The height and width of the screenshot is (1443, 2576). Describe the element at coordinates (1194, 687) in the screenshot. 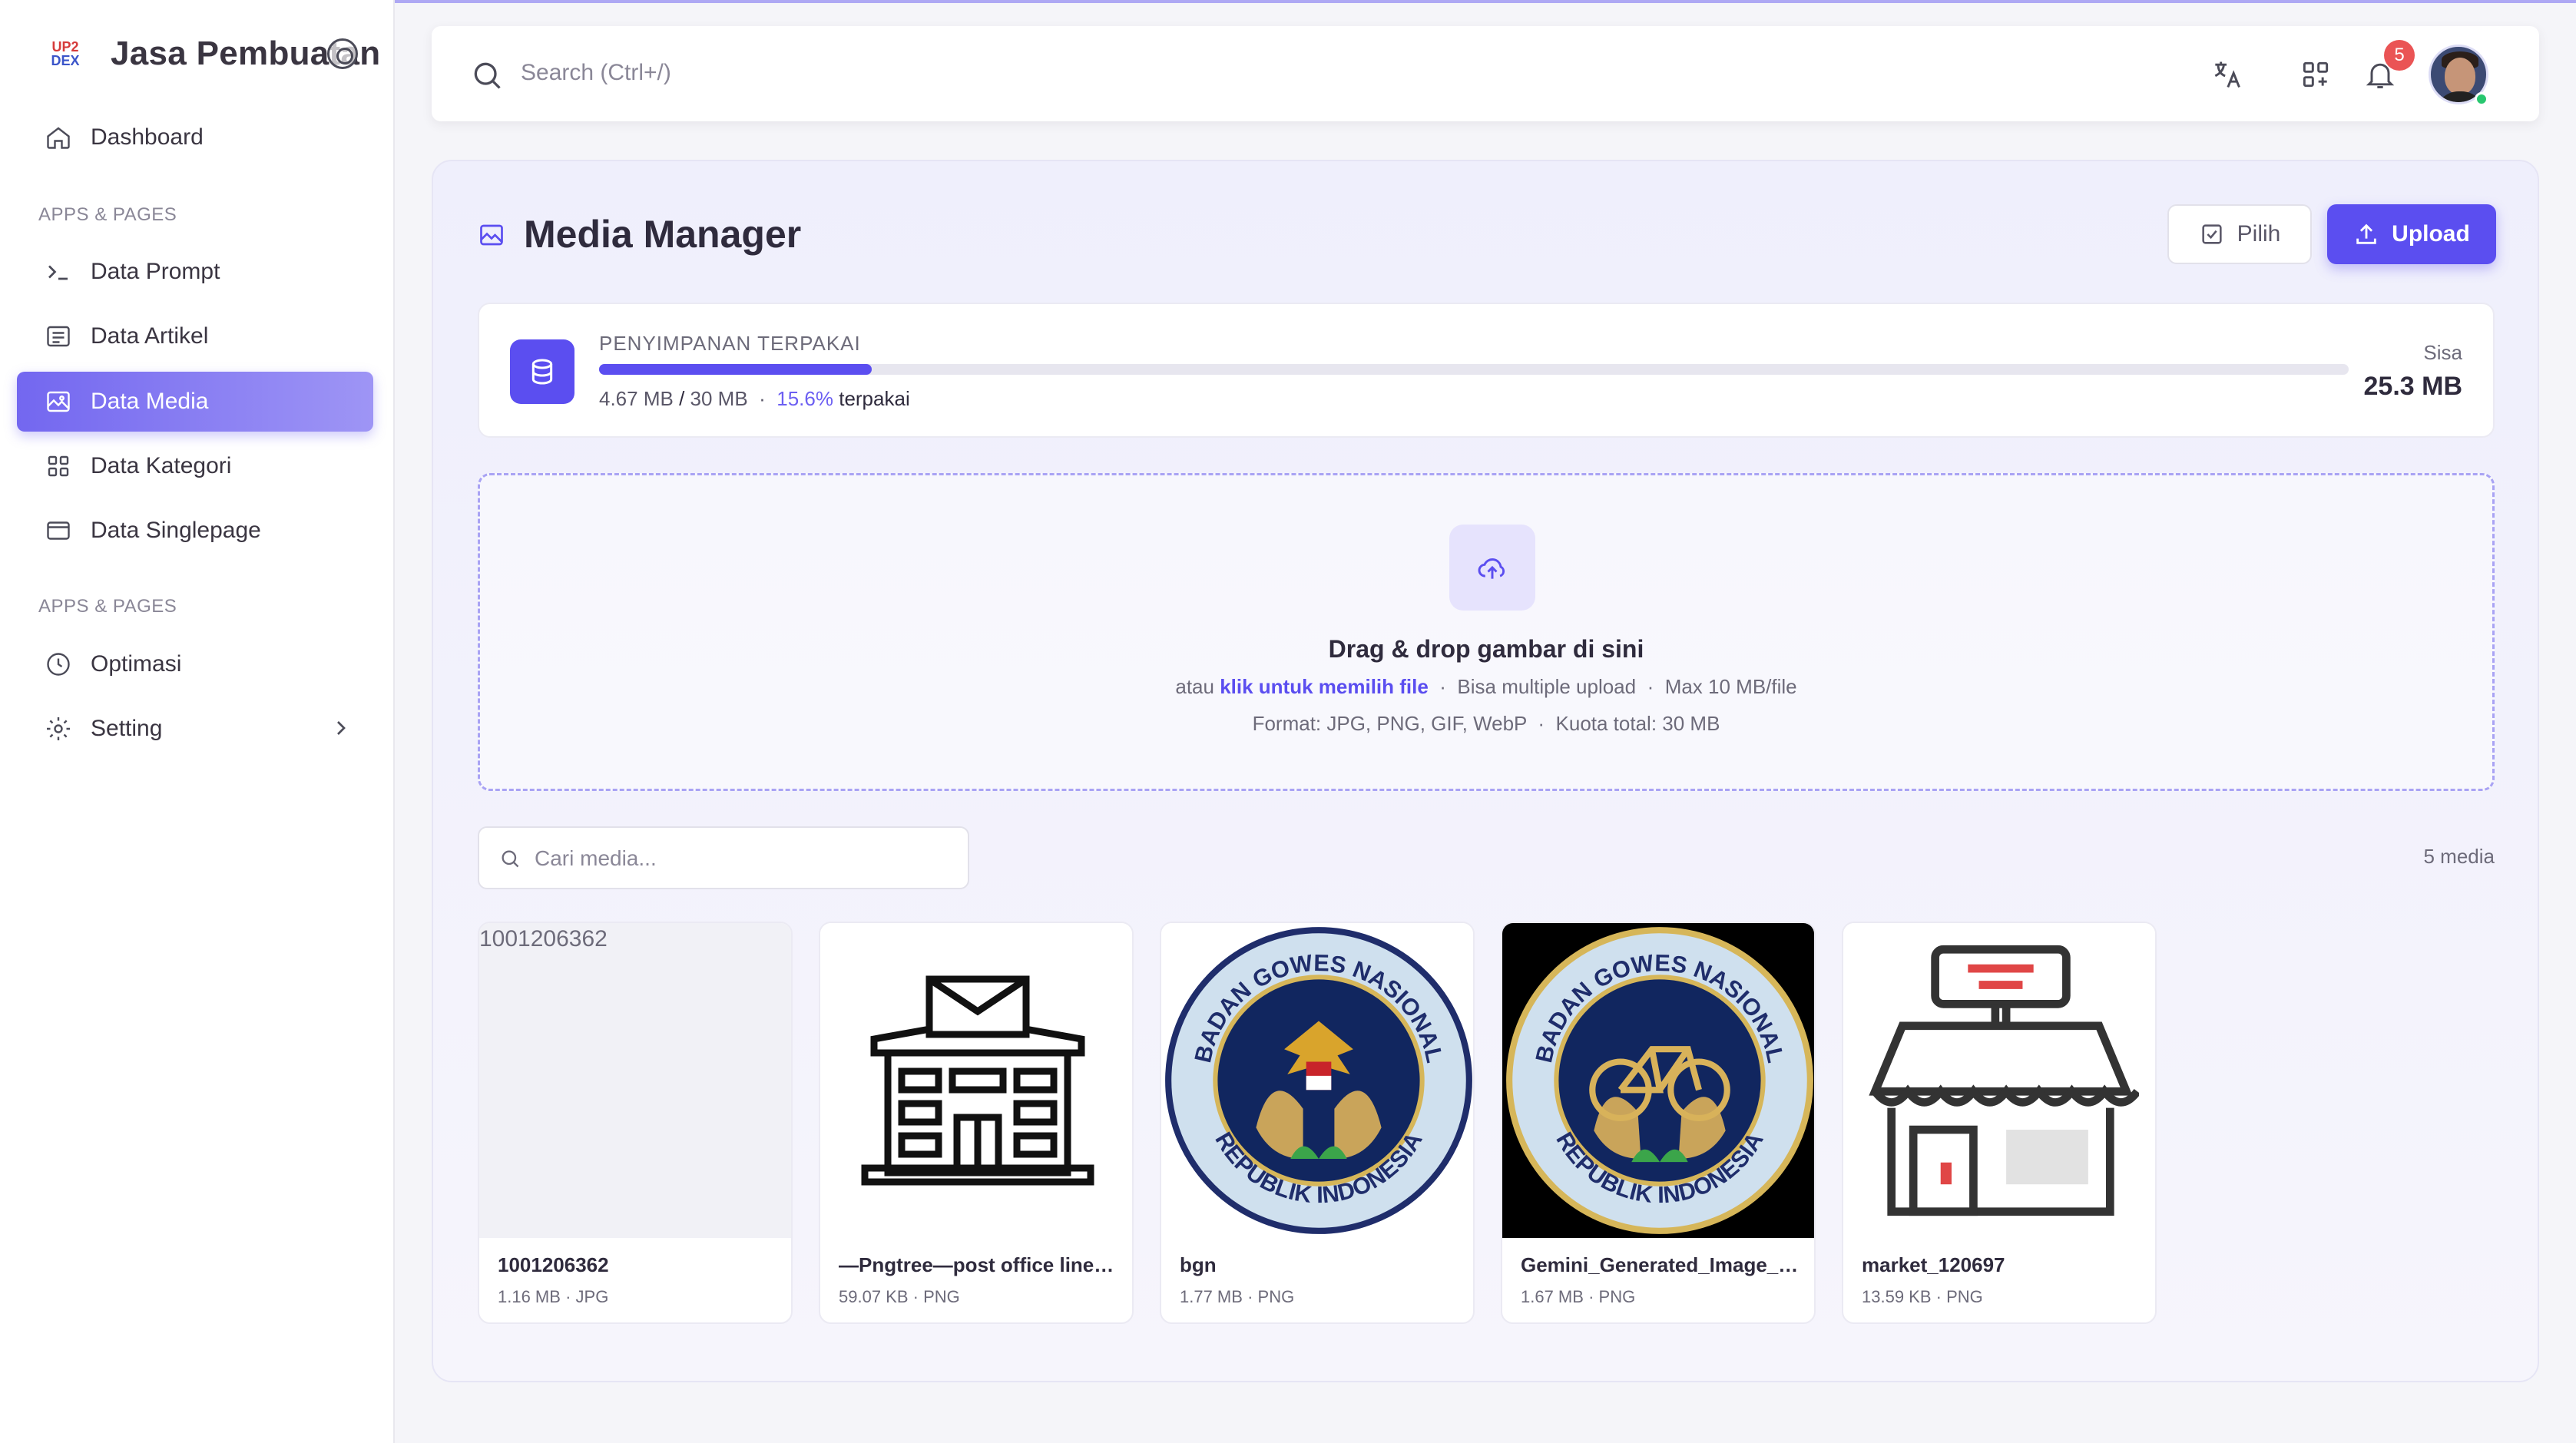

I see `dropzone-or: atau` at that location.